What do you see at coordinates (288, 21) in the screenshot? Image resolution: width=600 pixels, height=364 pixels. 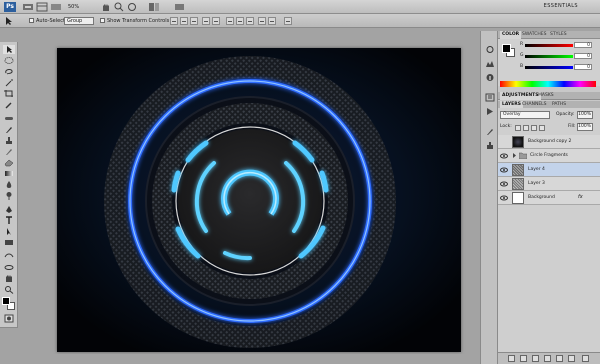 I see `auto-align-layers-icon` at bounding box center [288, 21].